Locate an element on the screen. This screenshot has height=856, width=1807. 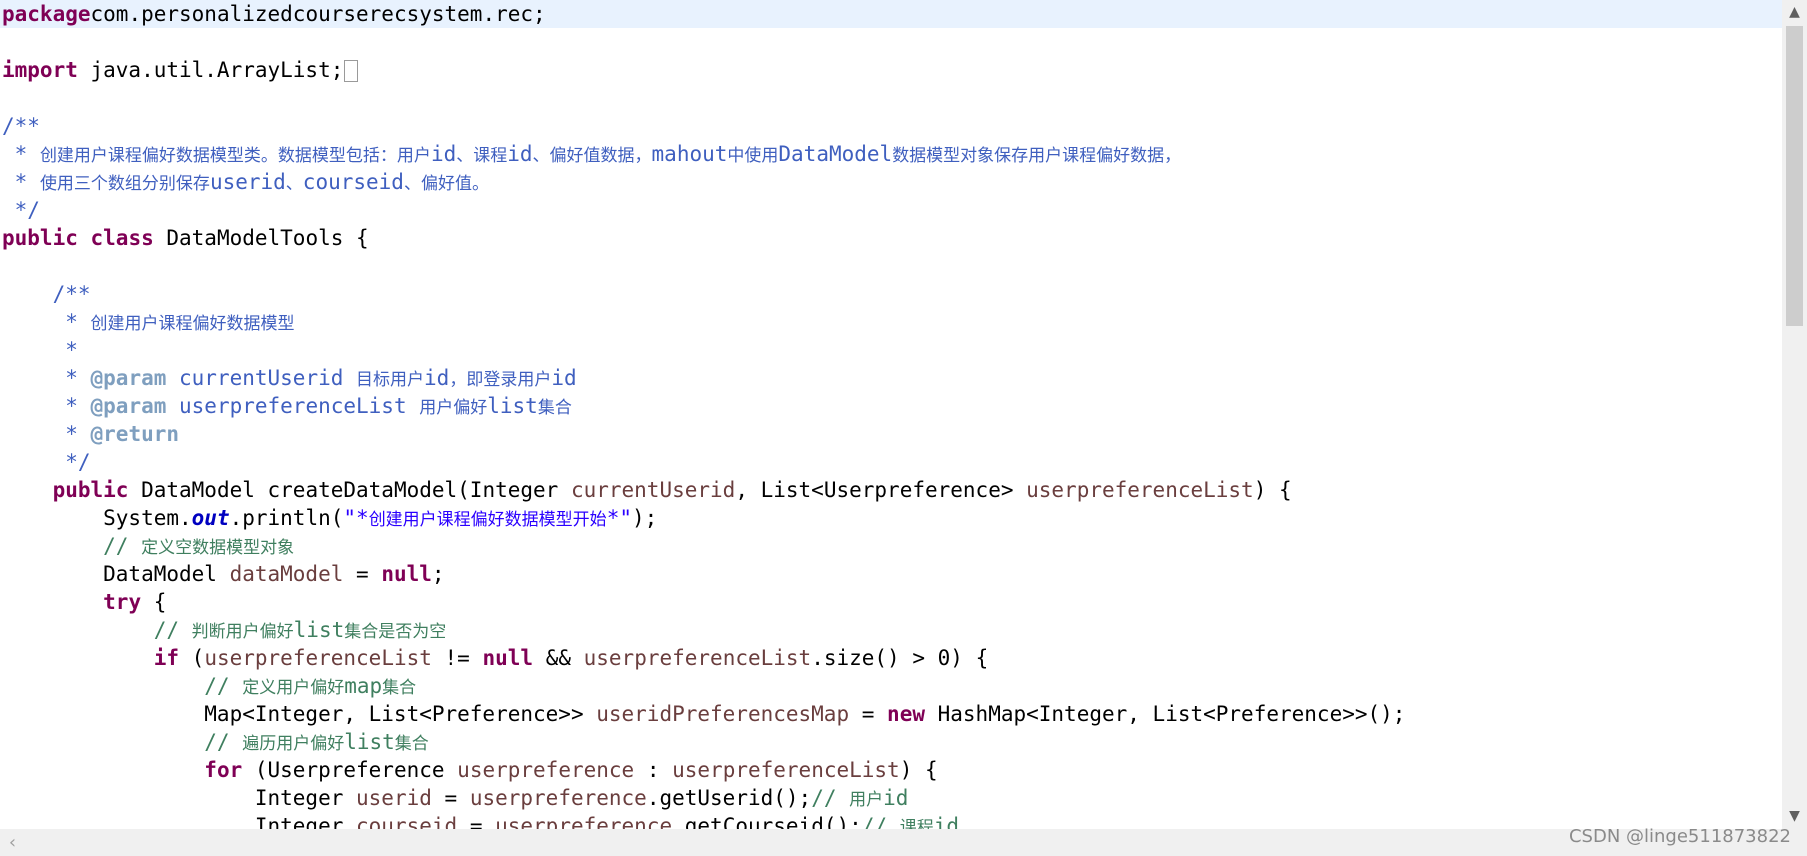
code-token: try is located at coordinates (122, 602).